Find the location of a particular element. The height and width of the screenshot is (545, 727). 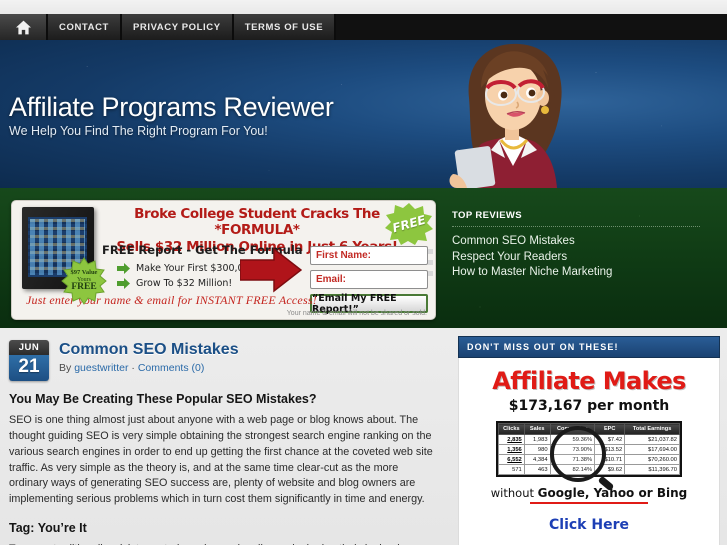

first-name-field: First Name: is located at coordinates (369, 255).